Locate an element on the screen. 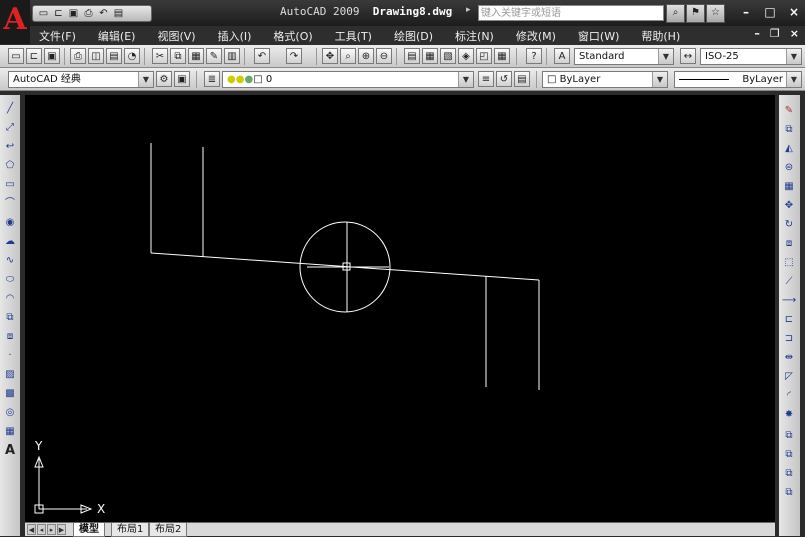 The height and width of the screenshot is (537, 805). new-icon: ▭ is located at coordinates (43, 14).